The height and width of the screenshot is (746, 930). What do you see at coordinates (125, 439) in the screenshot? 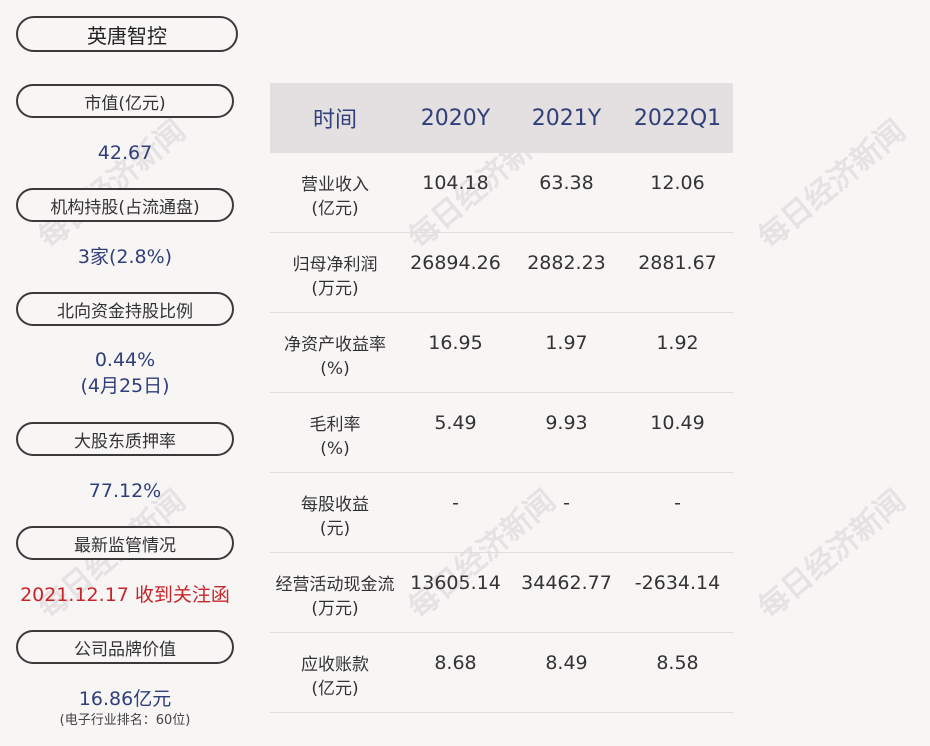
I see `pledge-label: 大股东质押率` at bounding box center [125, 439].